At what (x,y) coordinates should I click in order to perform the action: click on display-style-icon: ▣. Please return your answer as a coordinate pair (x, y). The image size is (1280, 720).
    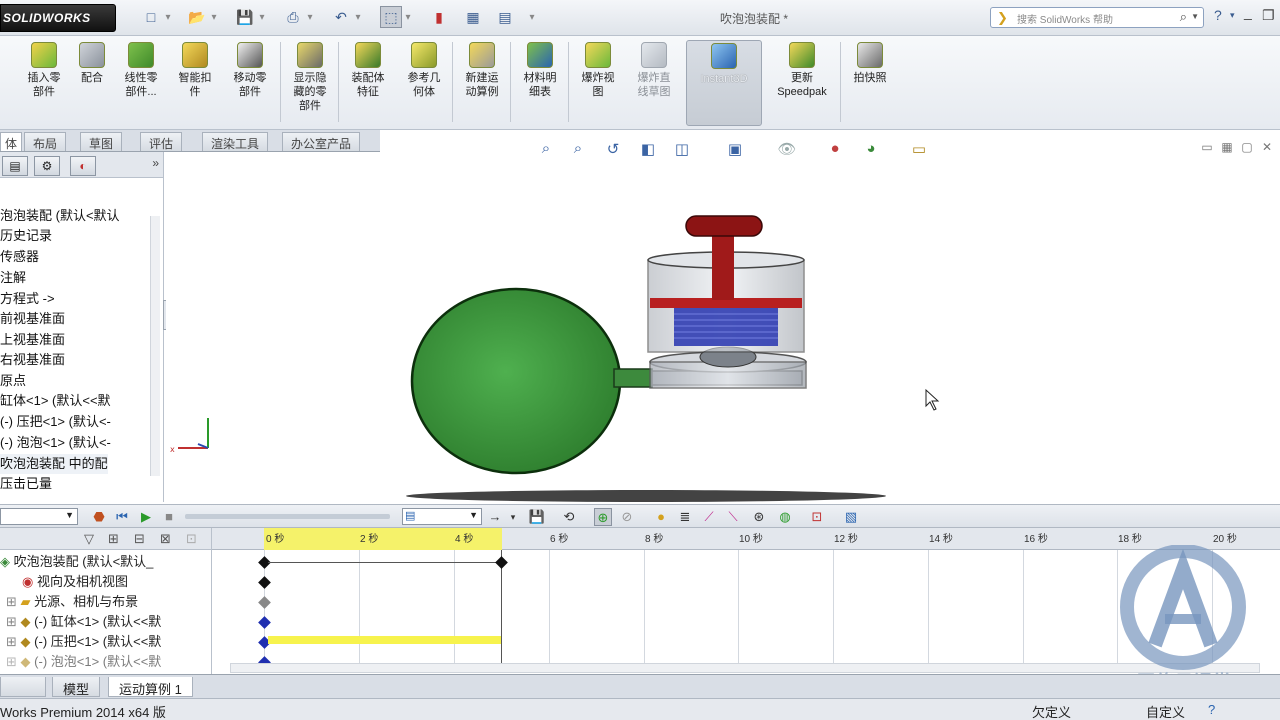
    Looking at the image, I should click on (735, 151).